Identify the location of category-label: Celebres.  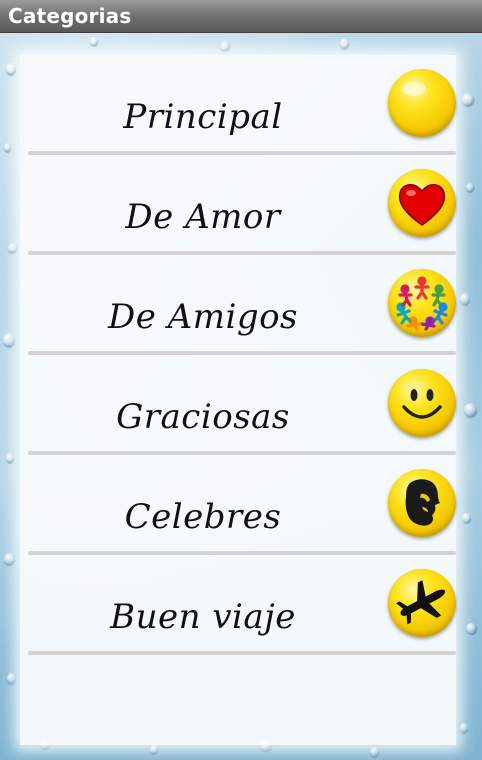
(203, 517).